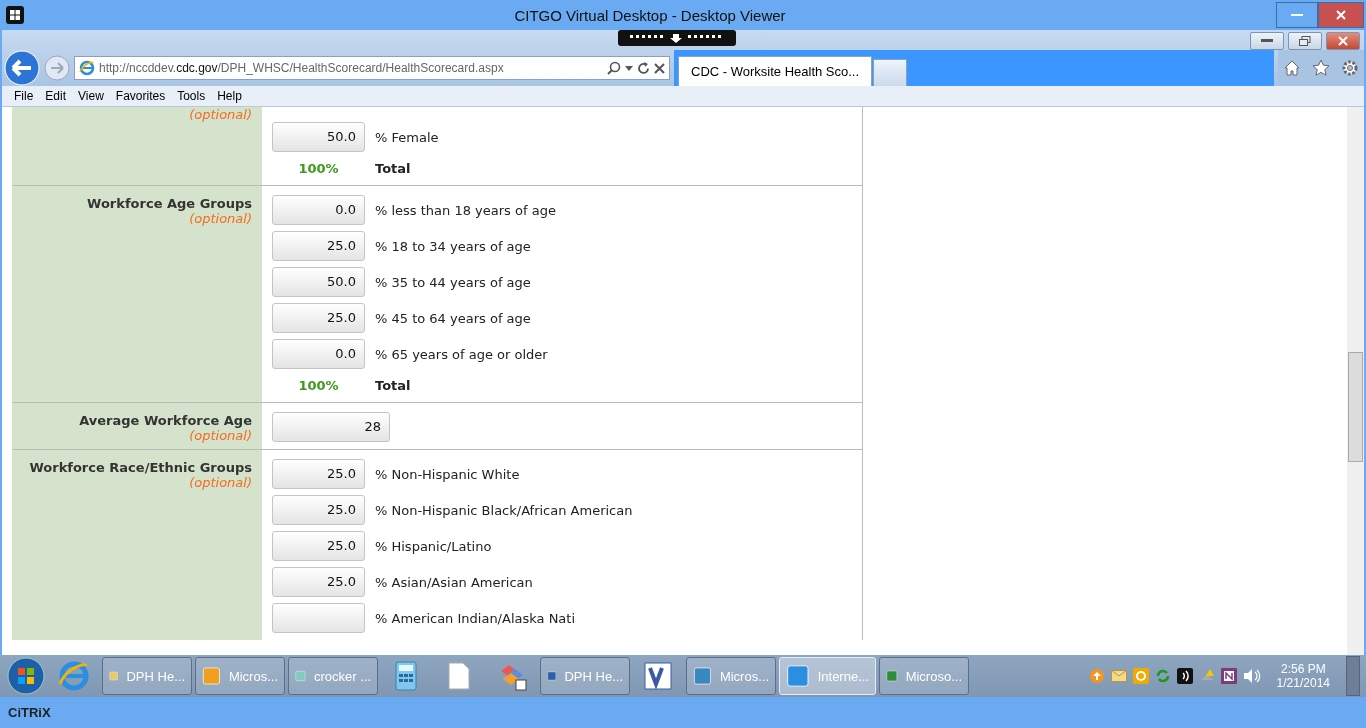  I want to click on menu-item: Tools, so click(191, 96).